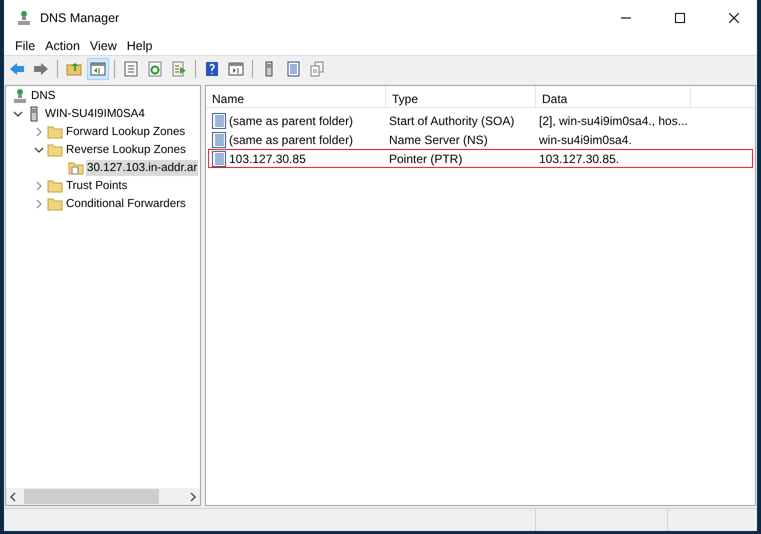  Describe the element at coordinates (451, 121) in the screenshot. I see `table-cell-text: Start of Authority (SOA)` at that location.